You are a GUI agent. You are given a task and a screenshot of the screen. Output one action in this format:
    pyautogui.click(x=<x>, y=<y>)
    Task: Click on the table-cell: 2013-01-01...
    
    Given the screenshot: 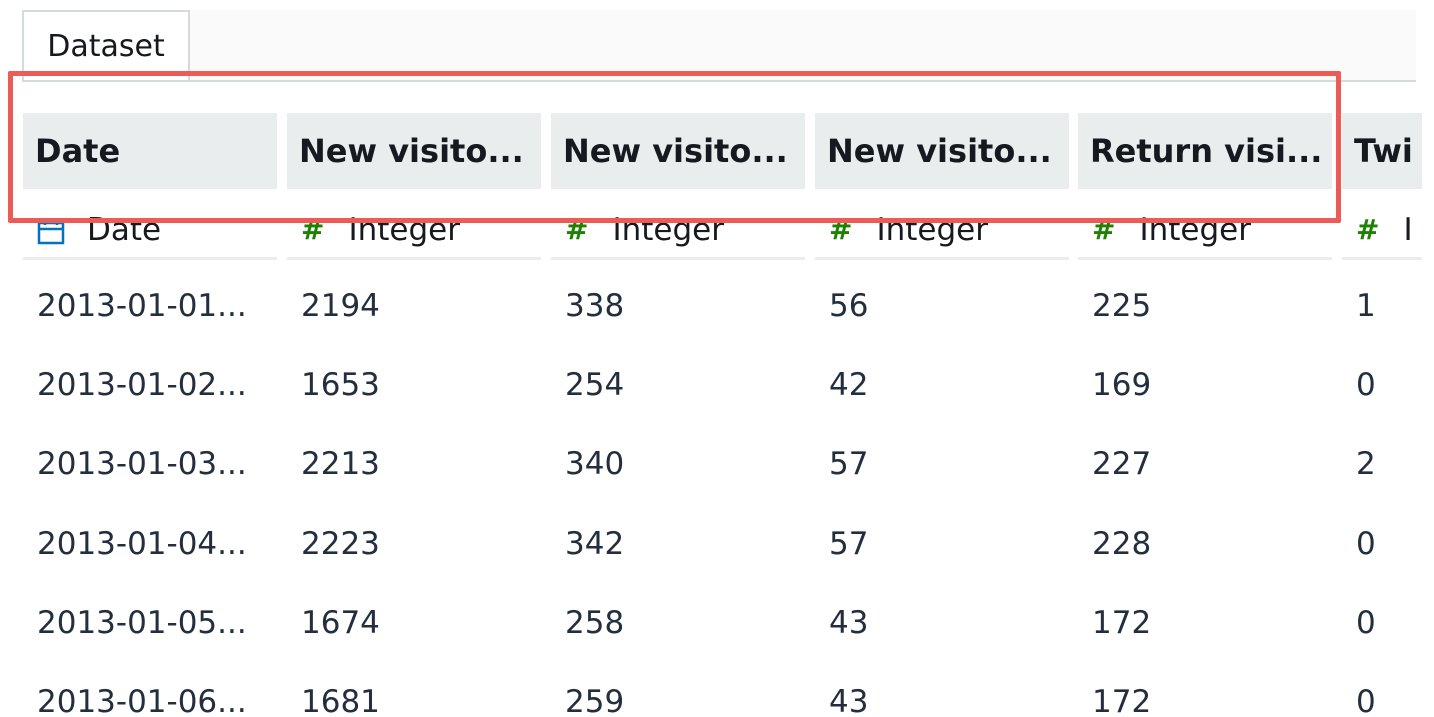 What is the action you would take?
    pyautogui.click(x=142, y=306)
    